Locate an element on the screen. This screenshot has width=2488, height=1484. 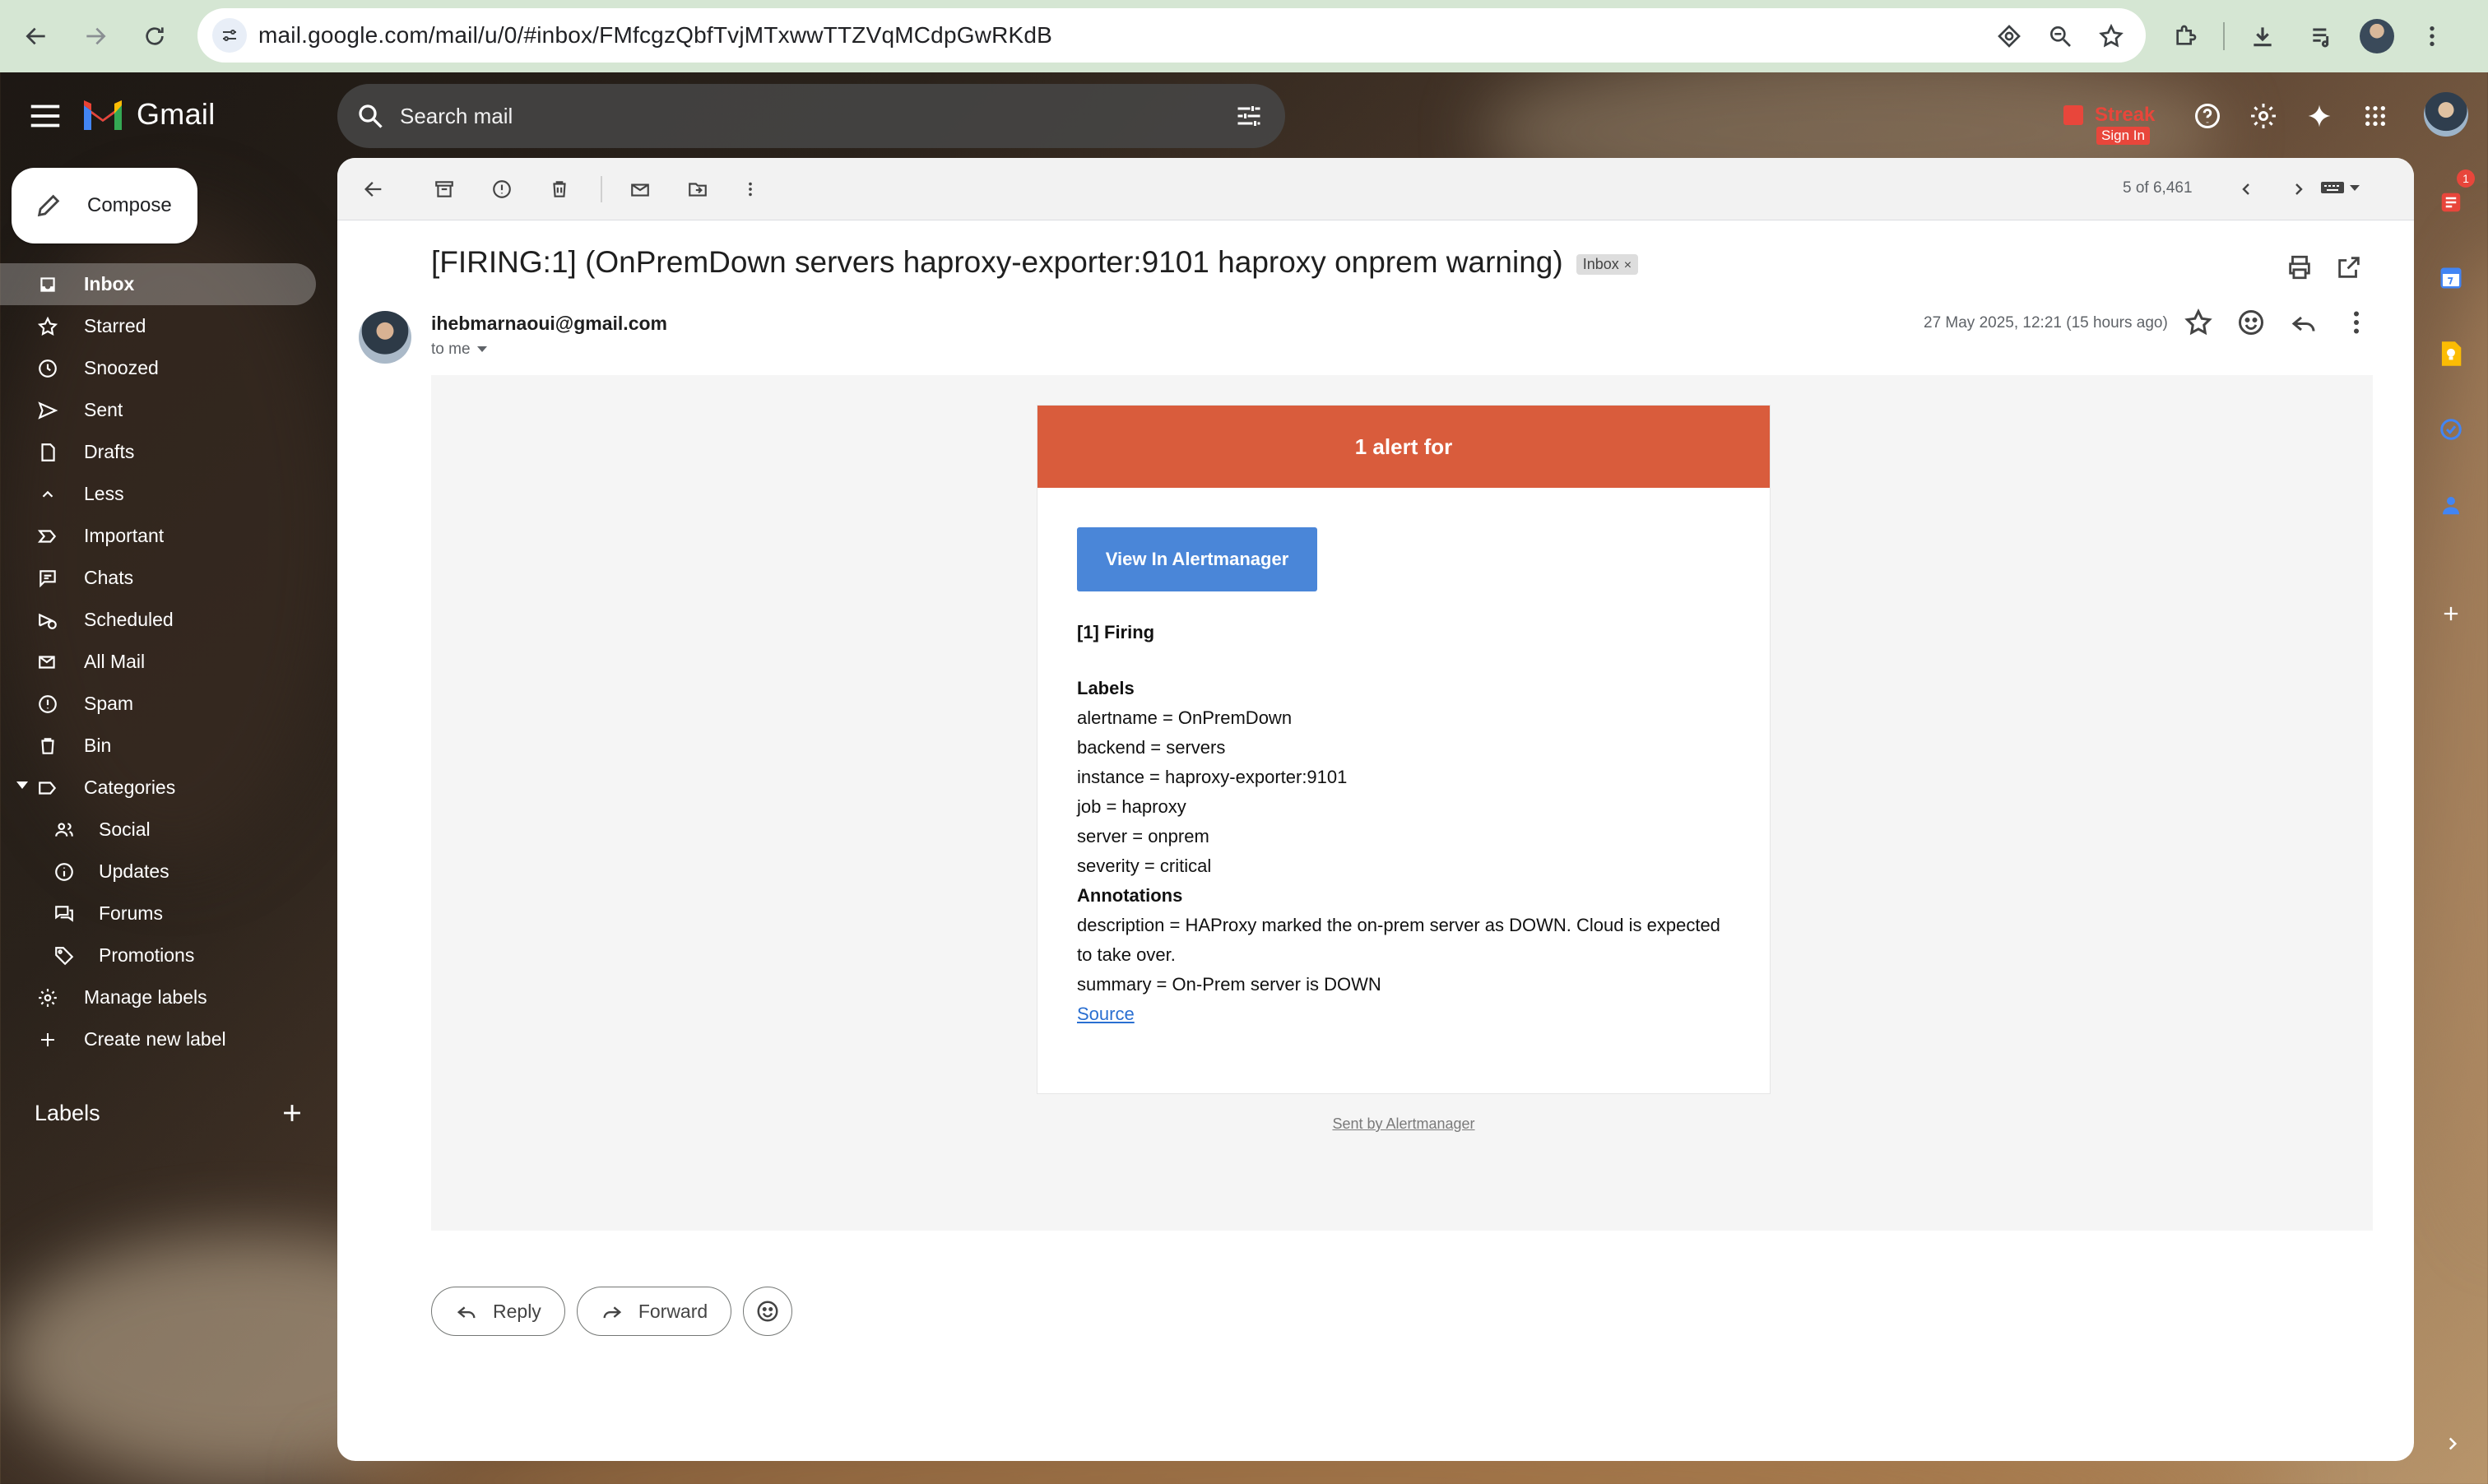
apps-grid-icon is located at coordinates (2375, 116).